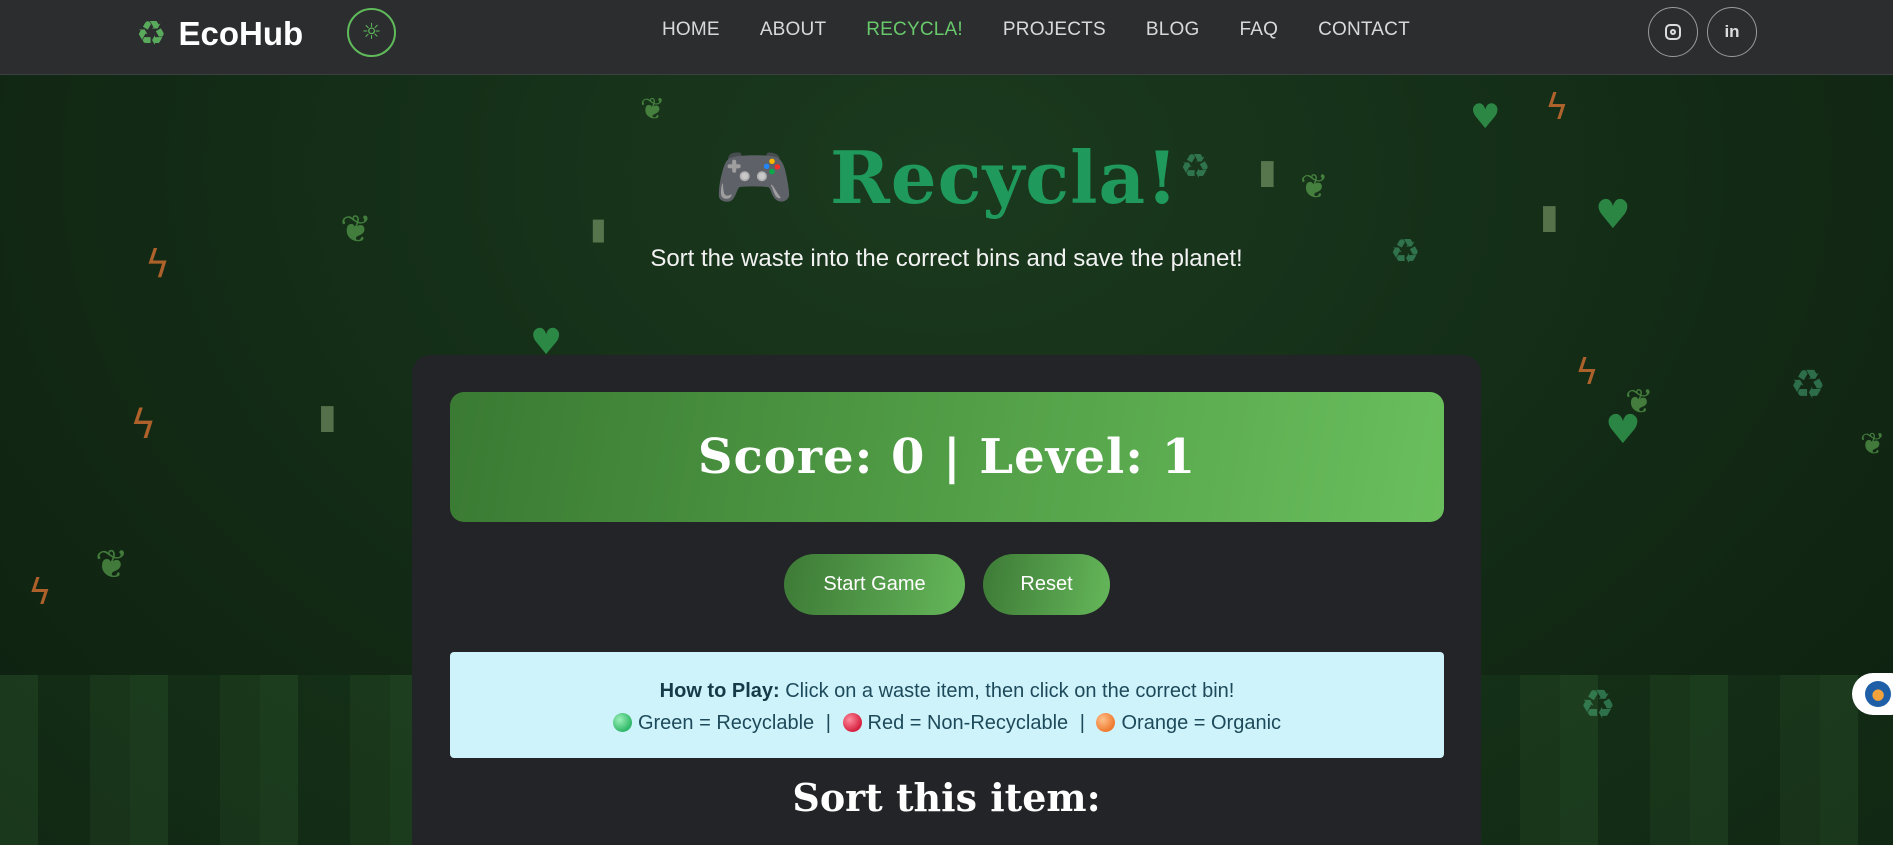 The image size is (1893, 845). I want to click on nav-item-contact: CONTACT, so click(1364, 30).